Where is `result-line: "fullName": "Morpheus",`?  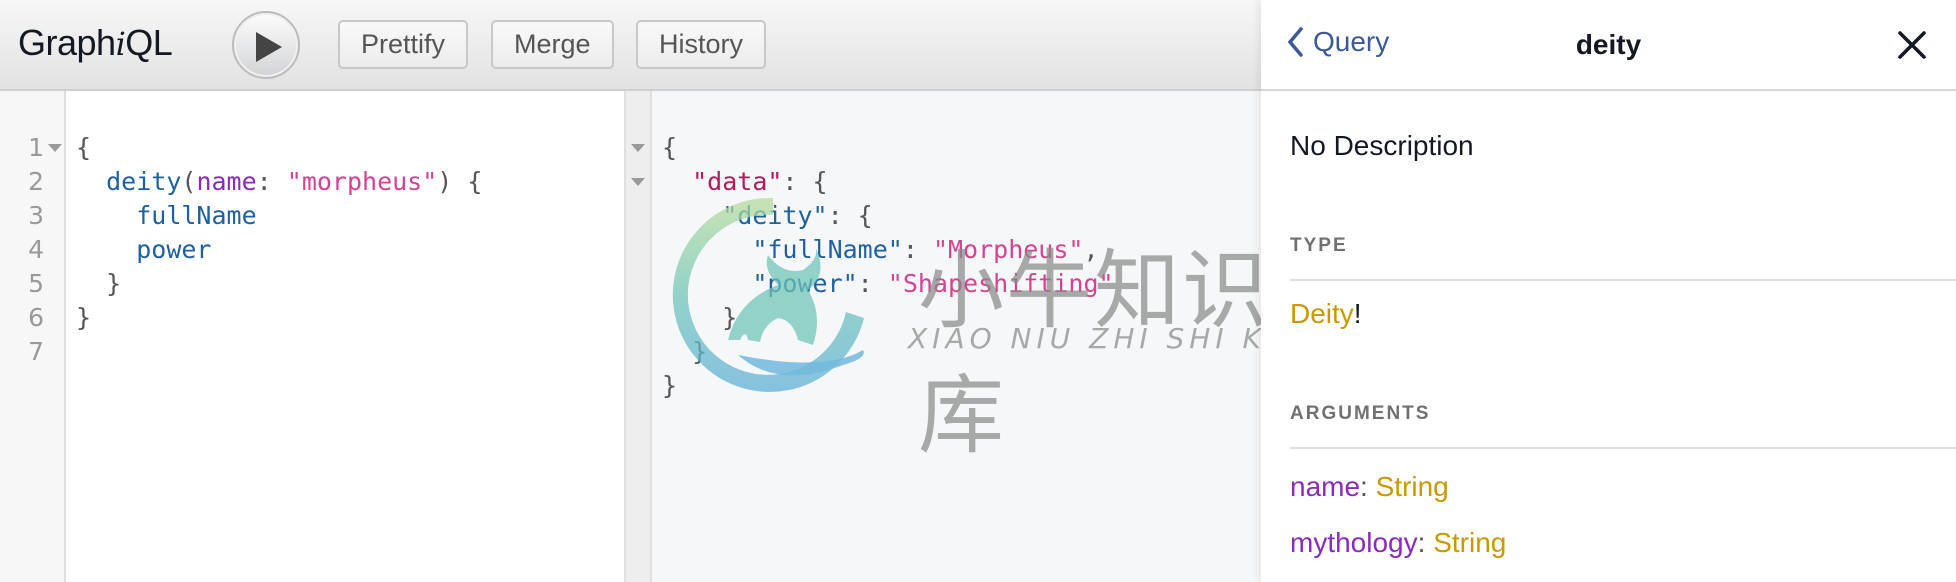
result-line: "fullName": "Morpheus", is located at coordinates (880, 250).